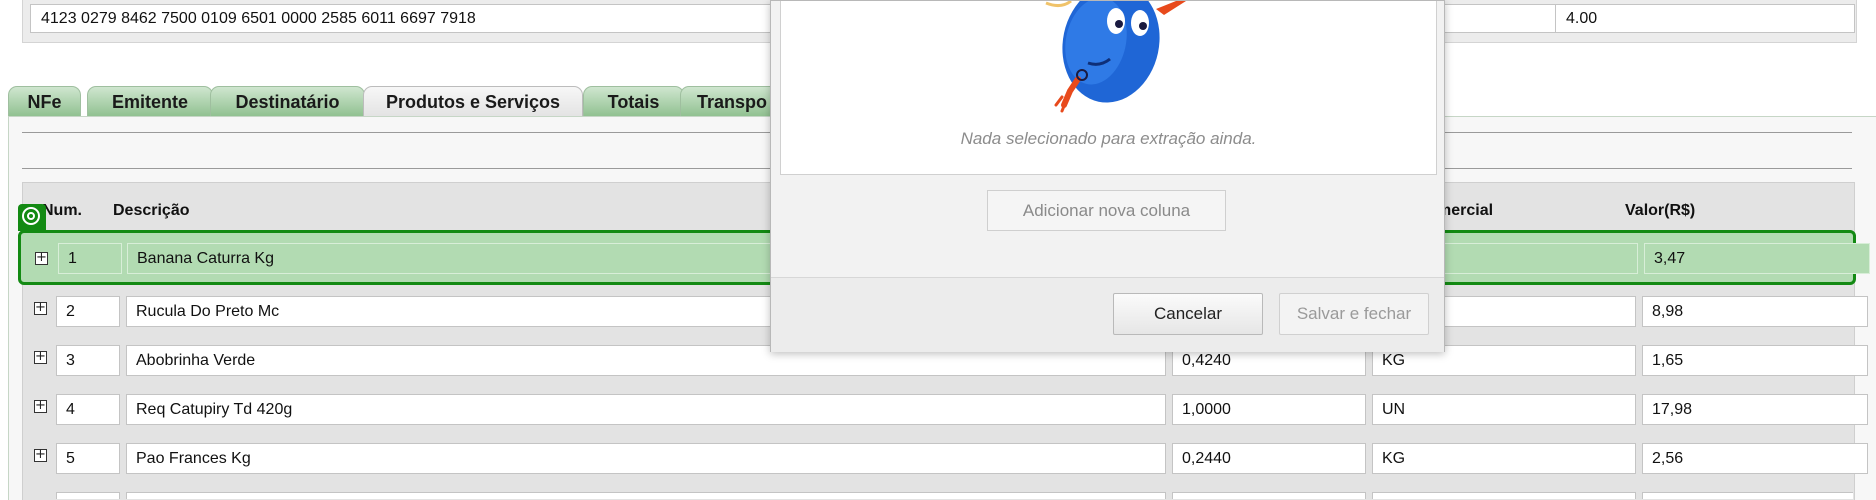 The image size is (1876, 500). I want to click on table-row: + 4 Req Catupiry Td 420g 1,0000 UN 17,98, so click(945, 409).